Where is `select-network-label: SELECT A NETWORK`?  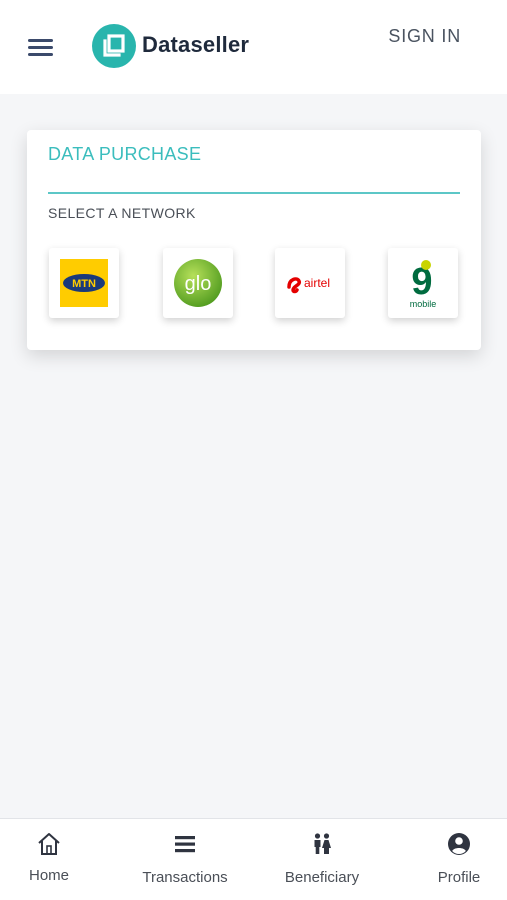 select-network-label: SELECT A NETWORK is located at coordinates (122, 213).